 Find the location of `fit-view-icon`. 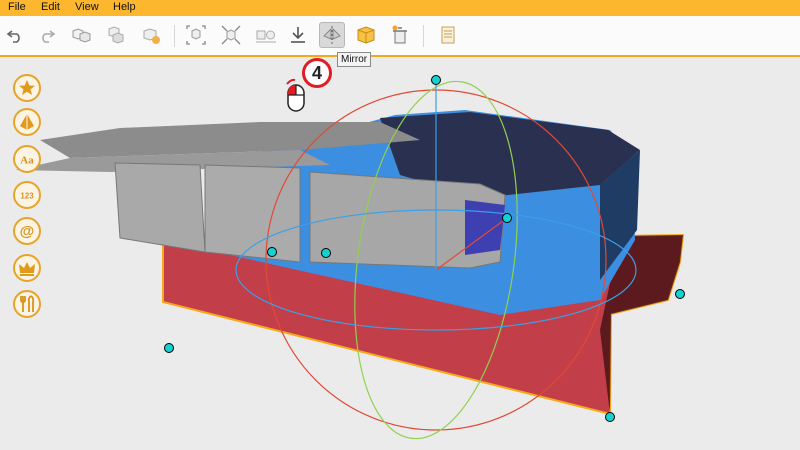

fit-view-icon is located at coordinates (196, 35).